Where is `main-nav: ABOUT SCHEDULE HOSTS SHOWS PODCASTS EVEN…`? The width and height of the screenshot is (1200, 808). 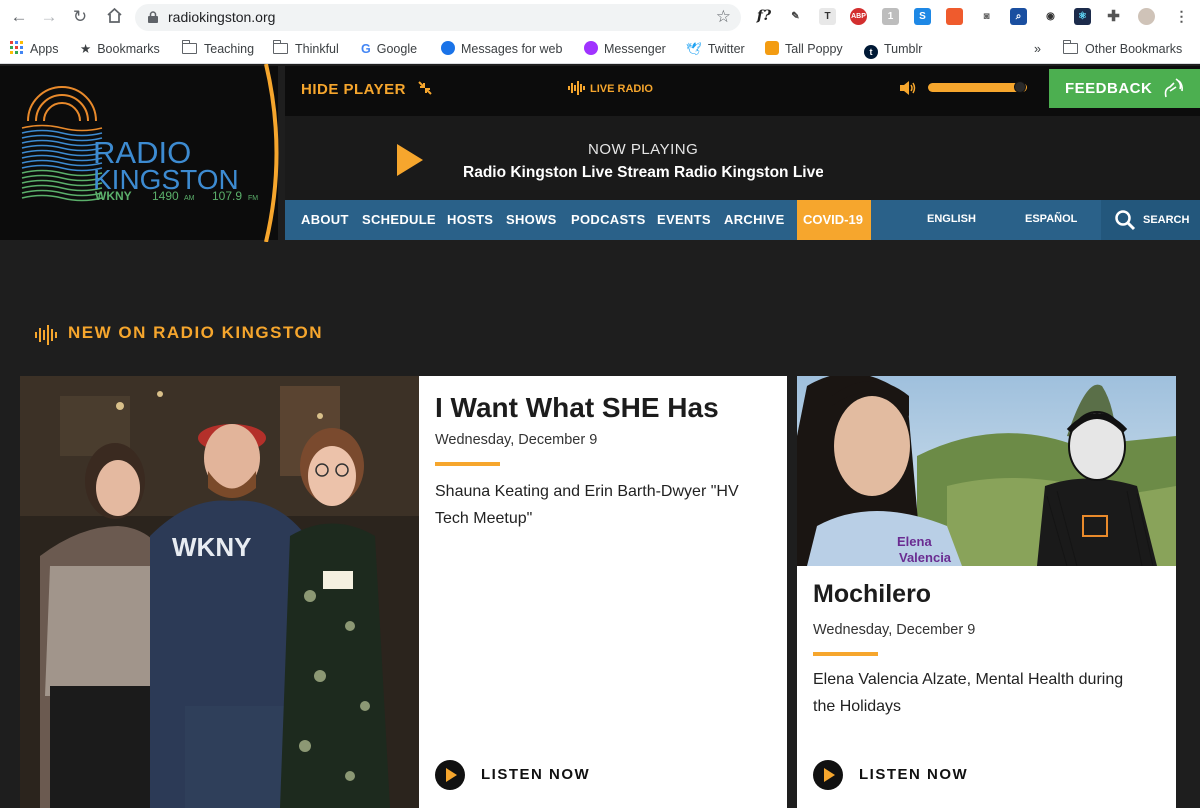 main-nav: ABOUT SCHEDULE HOSTS SHOWS PODCASTS EVEN… is located at coordinates (742, 220).